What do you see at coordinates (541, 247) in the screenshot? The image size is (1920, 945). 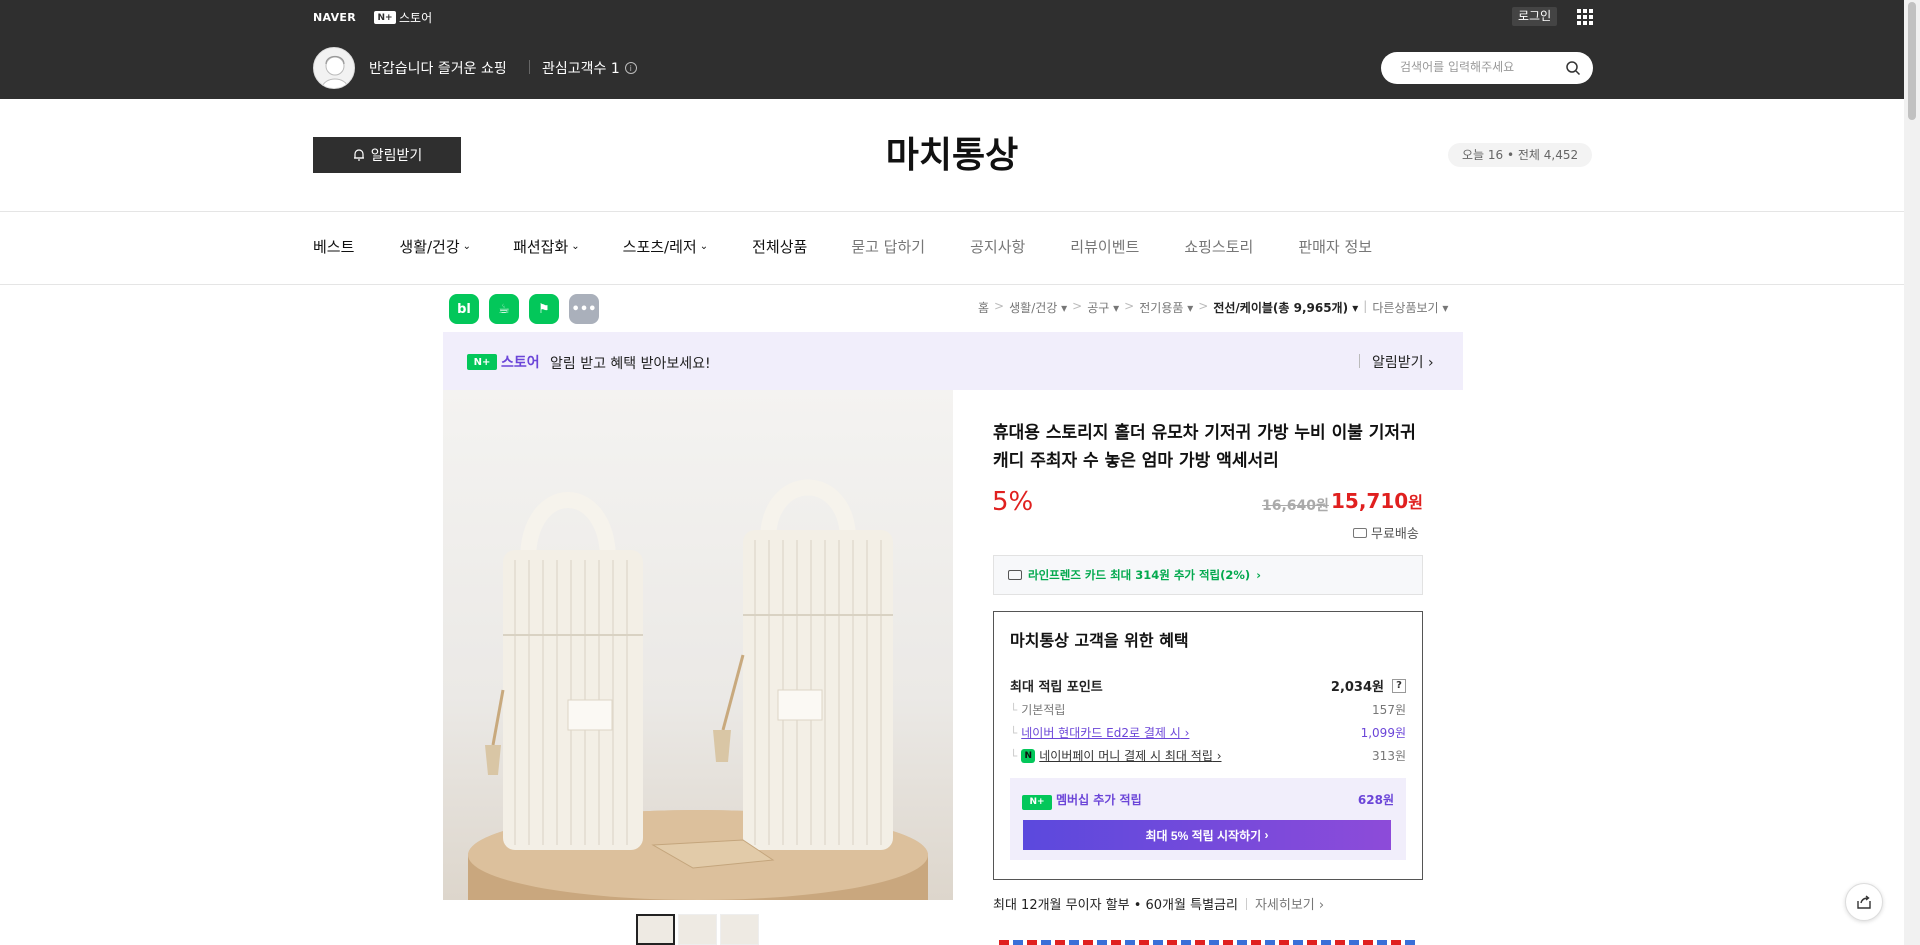 I see `nav-item-label: 패션잡화` at bounding box center [541, 247].